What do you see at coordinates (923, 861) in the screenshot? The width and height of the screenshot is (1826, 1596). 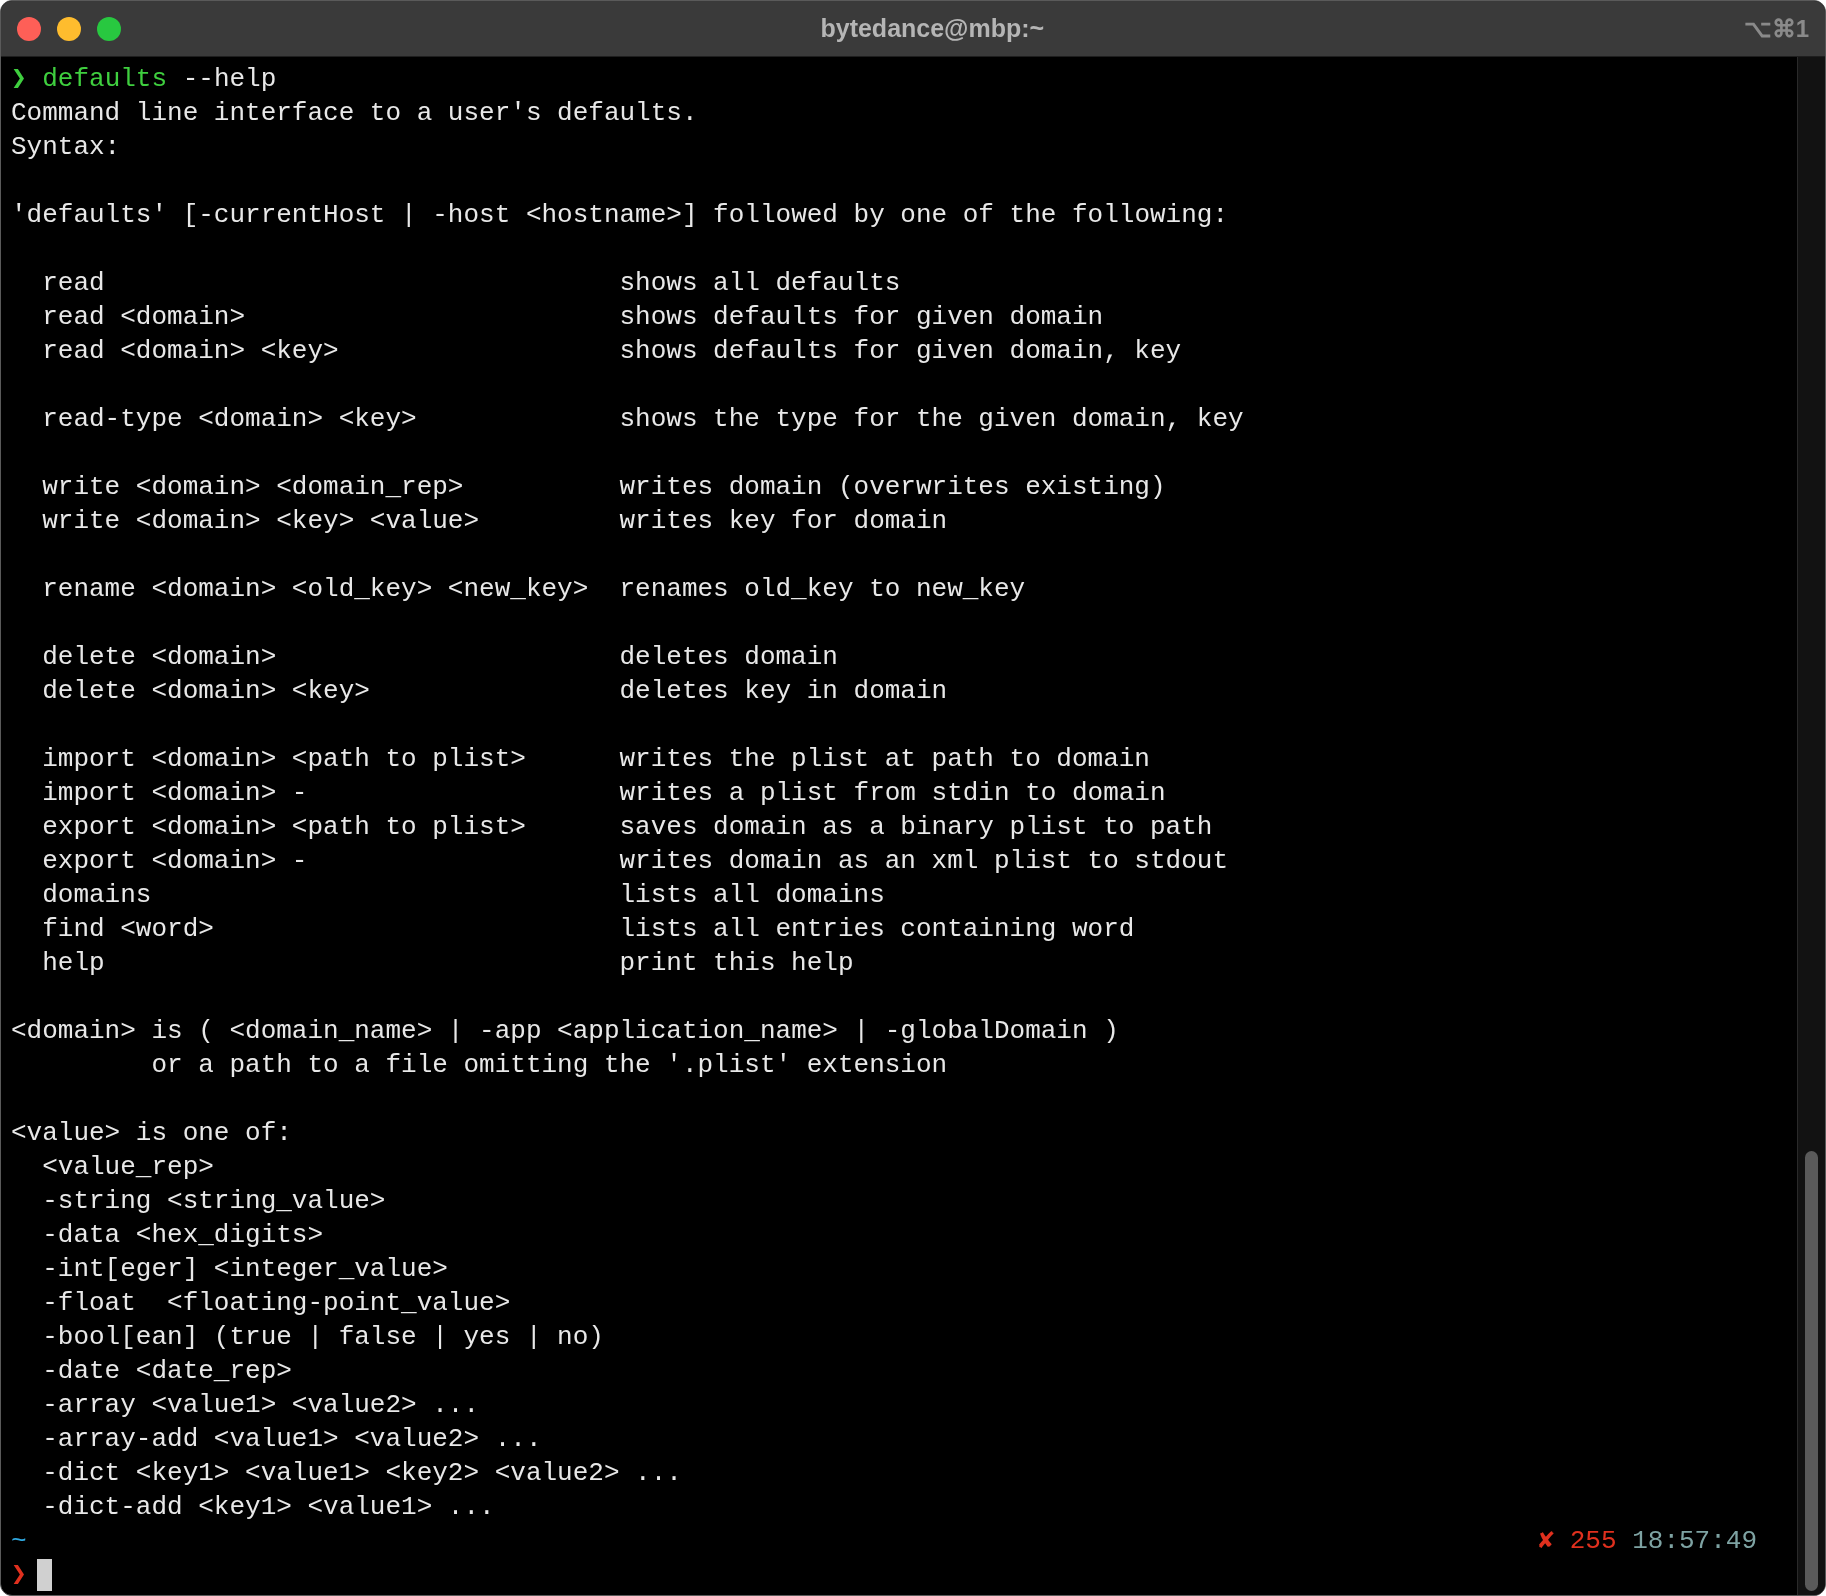 I see `command-description: writes domain as an xml plist to stdout` at bounding box center [923, 861].